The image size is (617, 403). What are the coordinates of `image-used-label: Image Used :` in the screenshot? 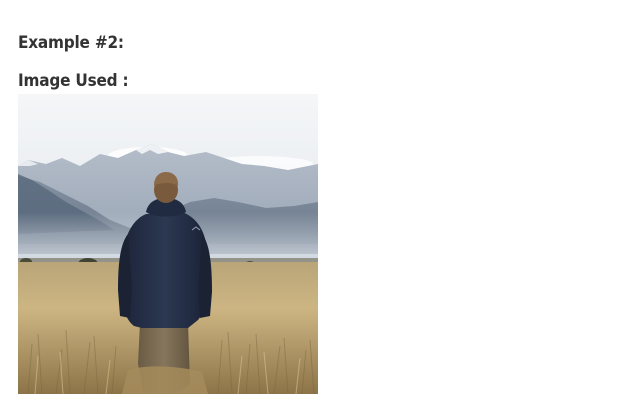 It's located at (73, 81).